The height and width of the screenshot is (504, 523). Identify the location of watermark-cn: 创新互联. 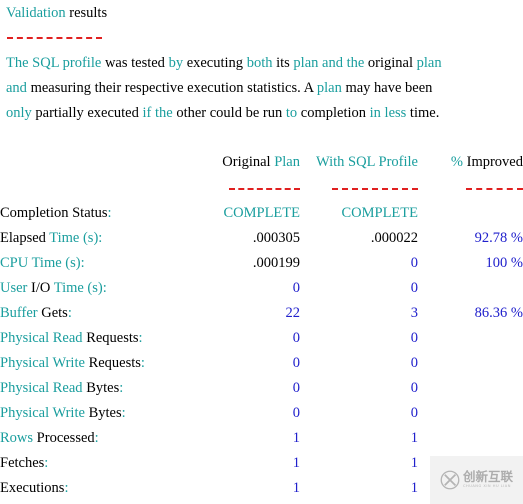
(487, 476).